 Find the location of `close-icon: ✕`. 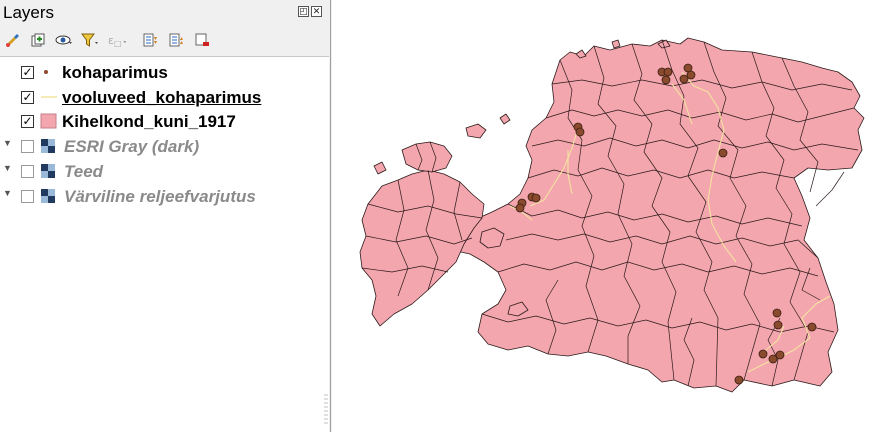

close-icon: ✕ is located at coordinates (316, 11).